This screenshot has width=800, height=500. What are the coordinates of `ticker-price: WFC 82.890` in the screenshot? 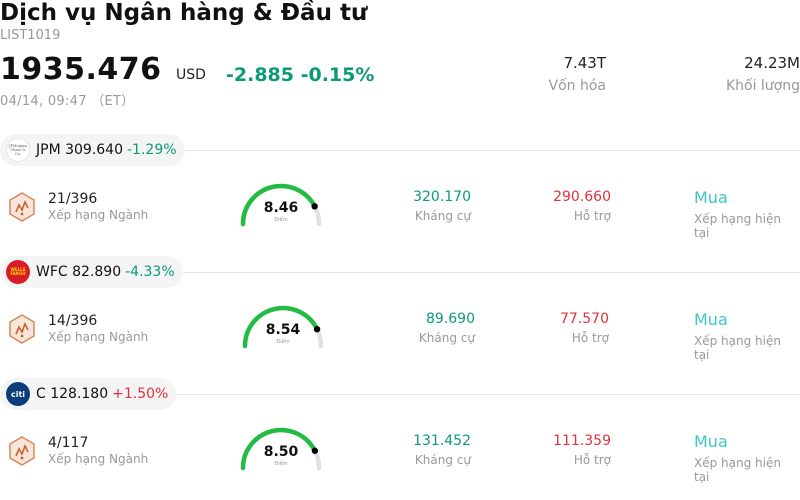 It's located at (79, 272).